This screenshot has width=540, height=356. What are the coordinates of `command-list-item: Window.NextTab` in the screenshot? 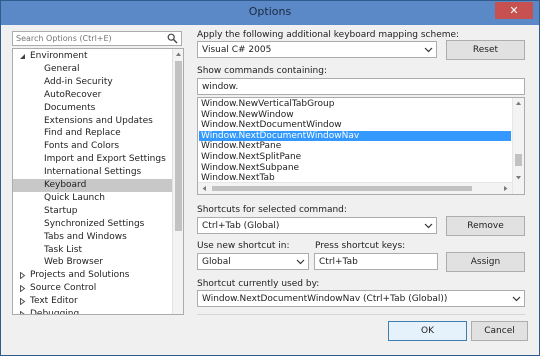 It's located at (355, 178).